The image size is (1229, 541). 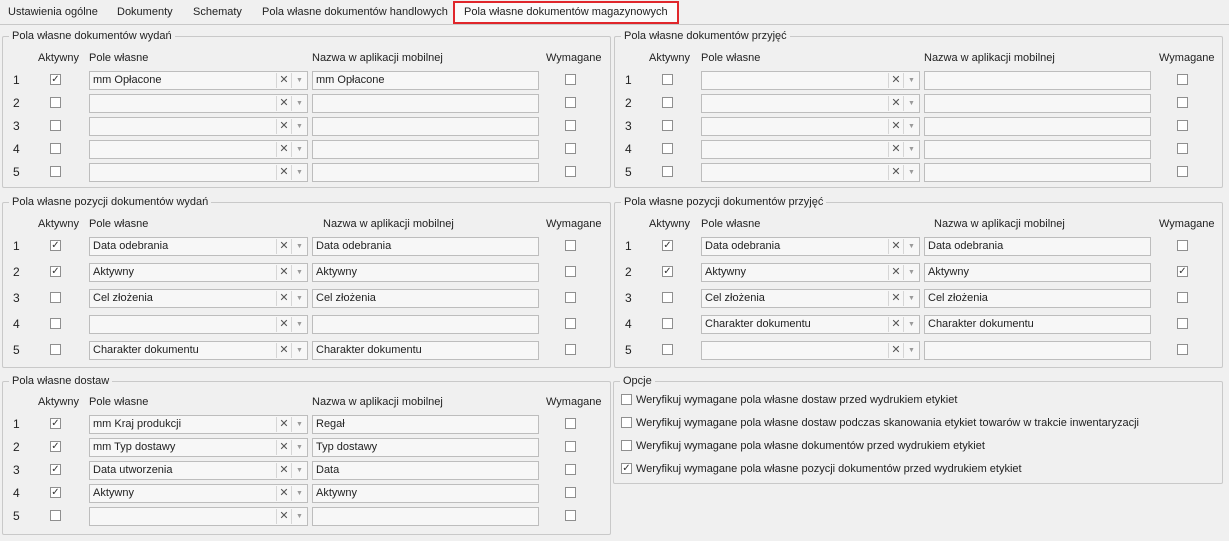 What do you see at coordinates (198, 350) in the screenshot?
I see `custom-field-combo: Charakter dokumentu ✕ ▼` at bounding box center [198, 350].